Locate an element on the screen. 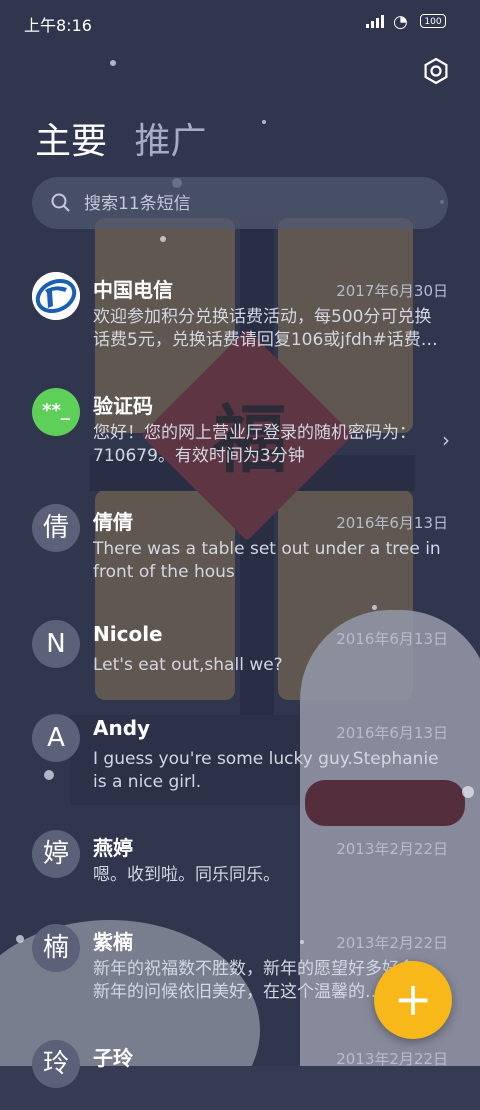  contact-name: 燕婷 is located at coordinates (113, 848).